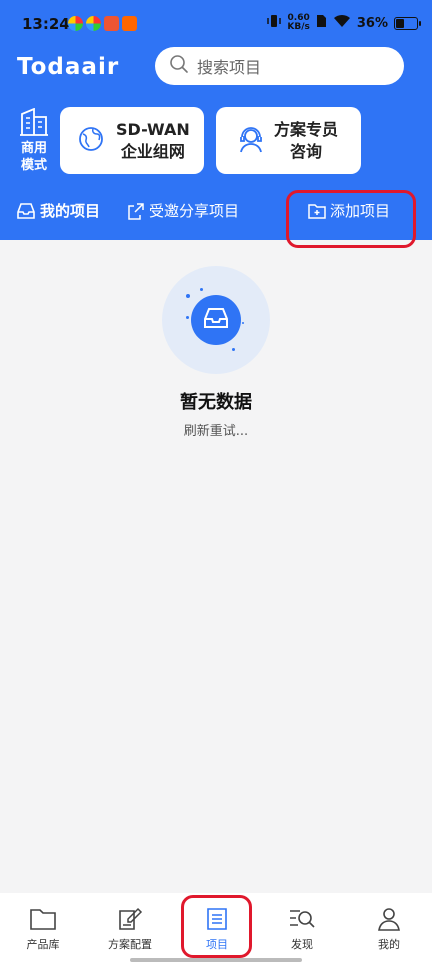 This screenshot has width=432, height=964. I want to click on empty-illustration, so click(216, 320).